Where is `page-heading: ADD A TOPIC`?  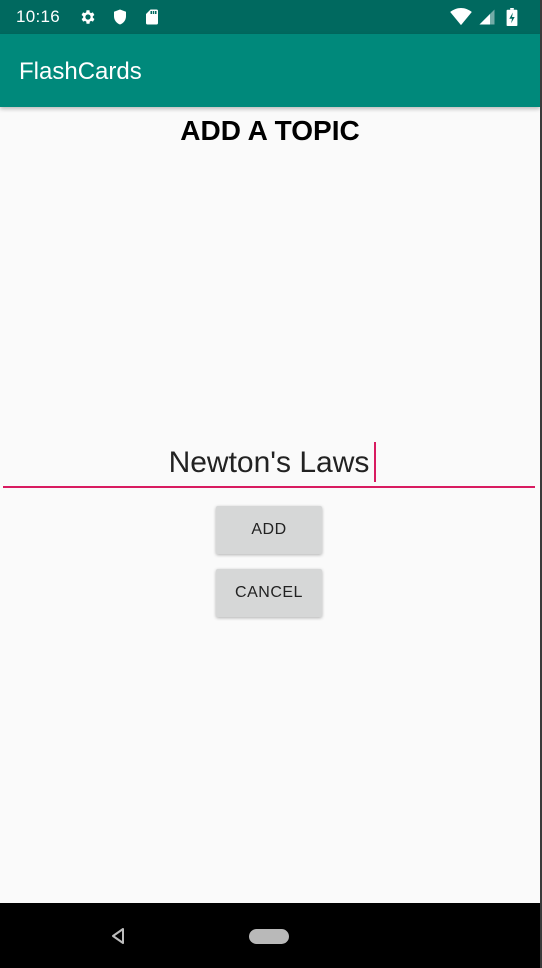 page-heading: ADD A TOPIC is located at coordinates (270, 130).